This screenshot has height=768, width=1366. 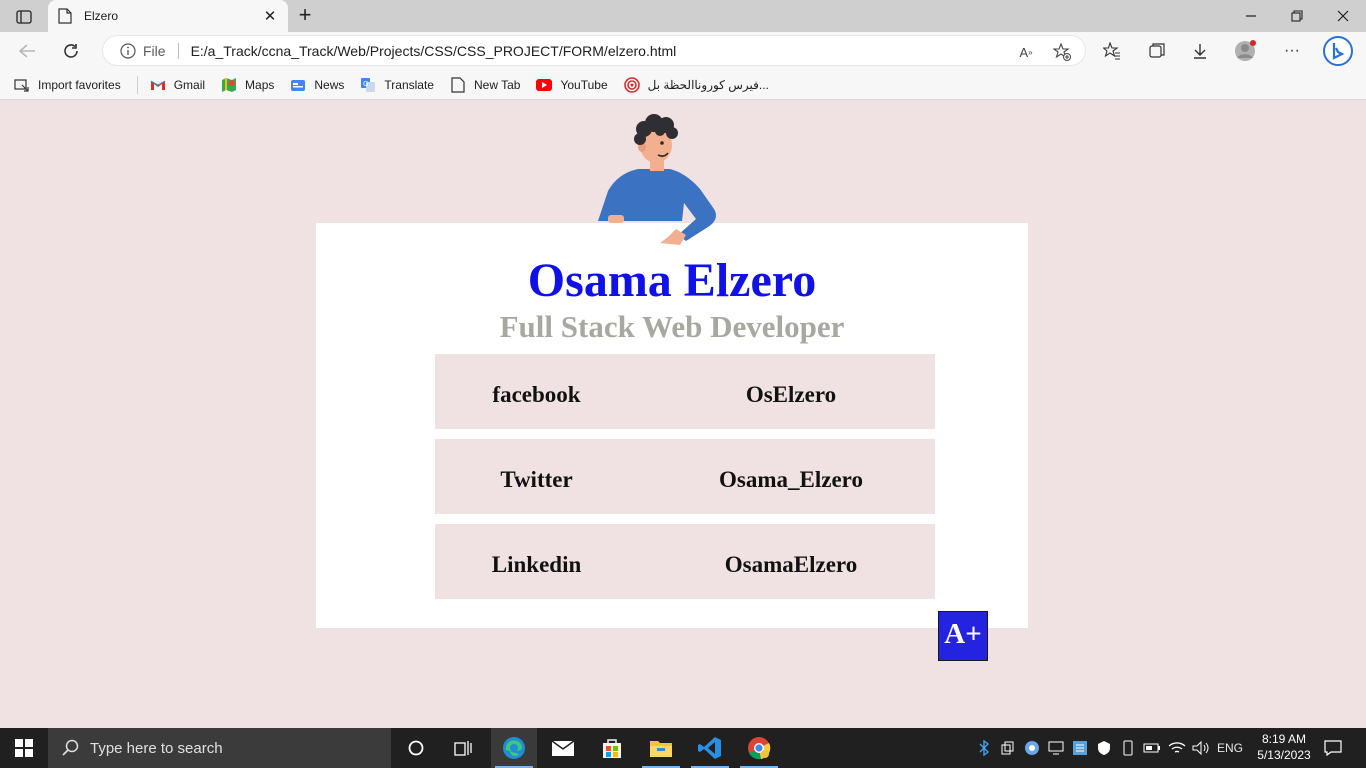 What do you see at coordinates (79, 84) in the screenshot?
I see `favorite-label: Import favorites` at bounding box center [79, 84].